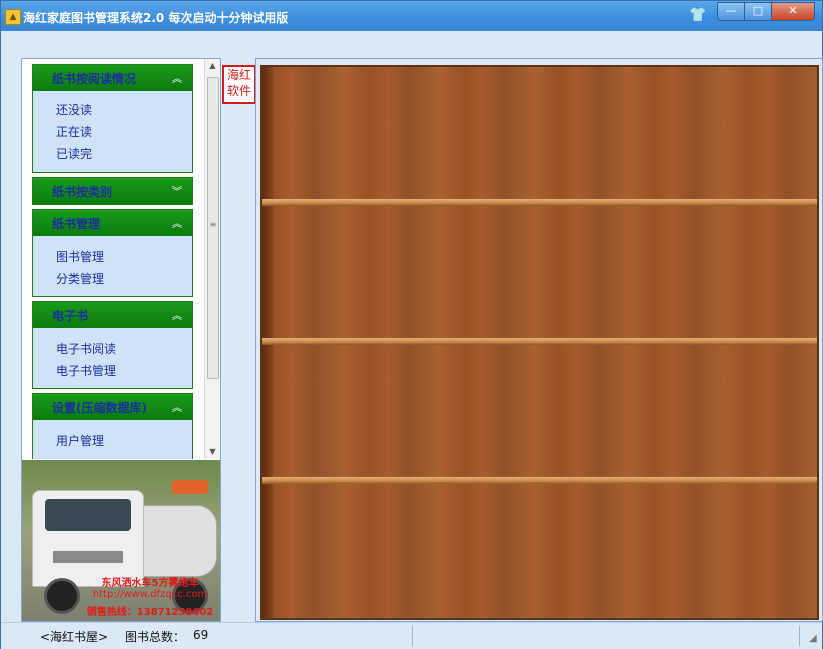 This screenshot has width=823, height=649. Describe the element at coordinates (190, 487) in the screenshot. I see `fog-cannon-graphic` at that location.